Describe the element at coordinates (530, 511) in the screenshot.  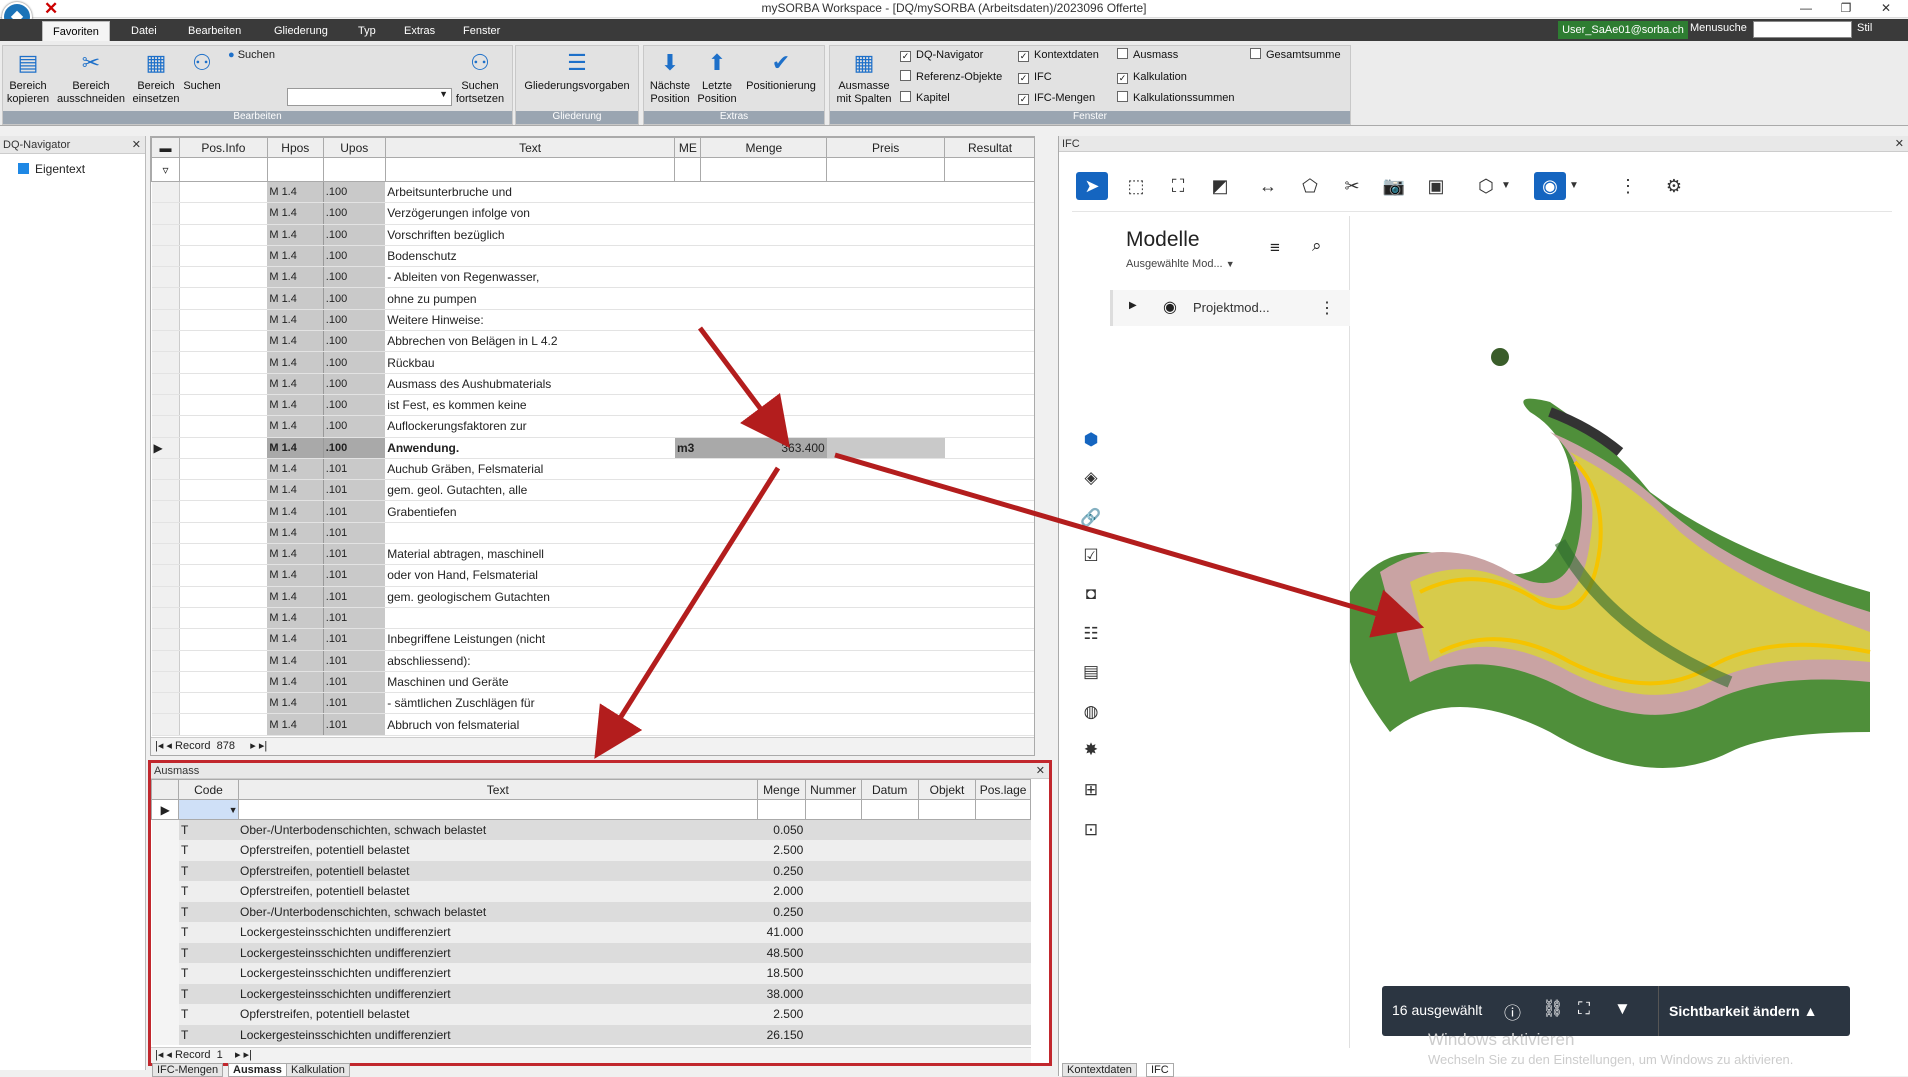
I see `cell-text: Grabentiefen` at that location.